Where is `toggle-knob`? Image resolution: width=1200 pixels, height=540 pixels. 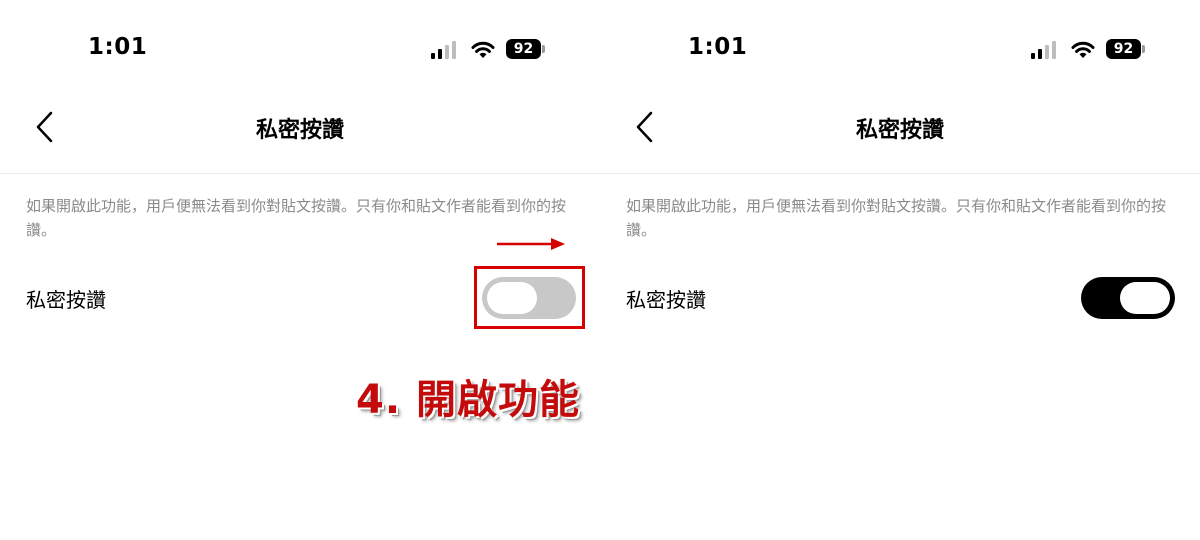
toggle-knob is located at coordinates (1145, 298).